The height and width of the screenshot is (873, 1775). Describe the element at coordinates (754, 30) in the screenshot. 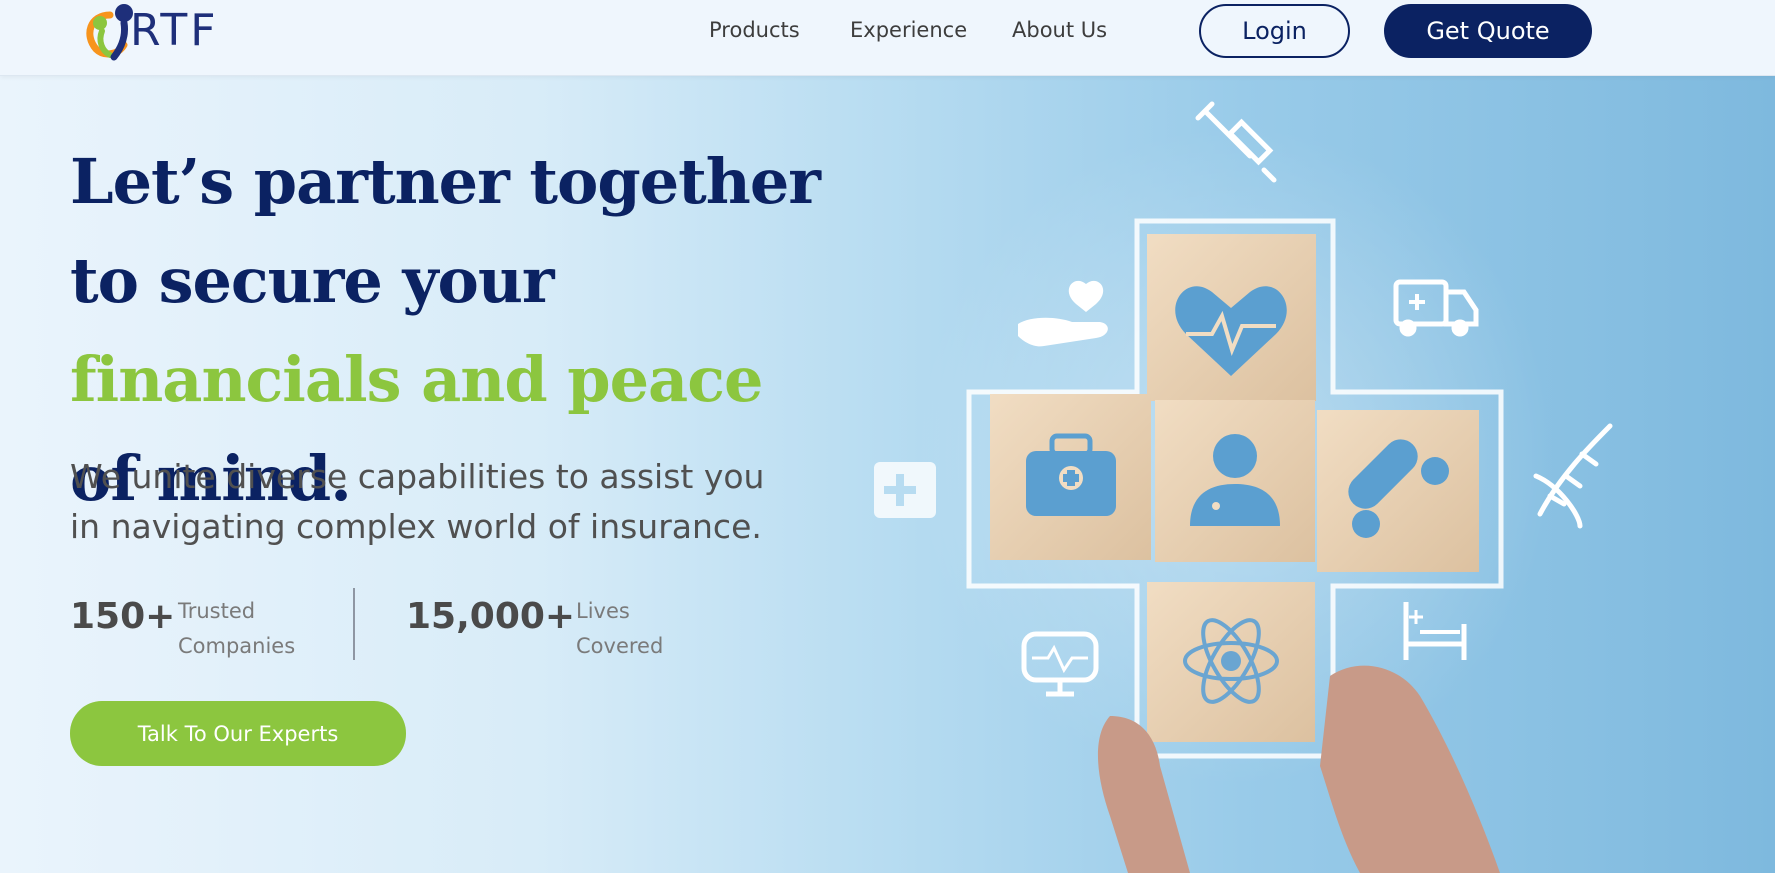

I see `nav-products: Products` at that location.